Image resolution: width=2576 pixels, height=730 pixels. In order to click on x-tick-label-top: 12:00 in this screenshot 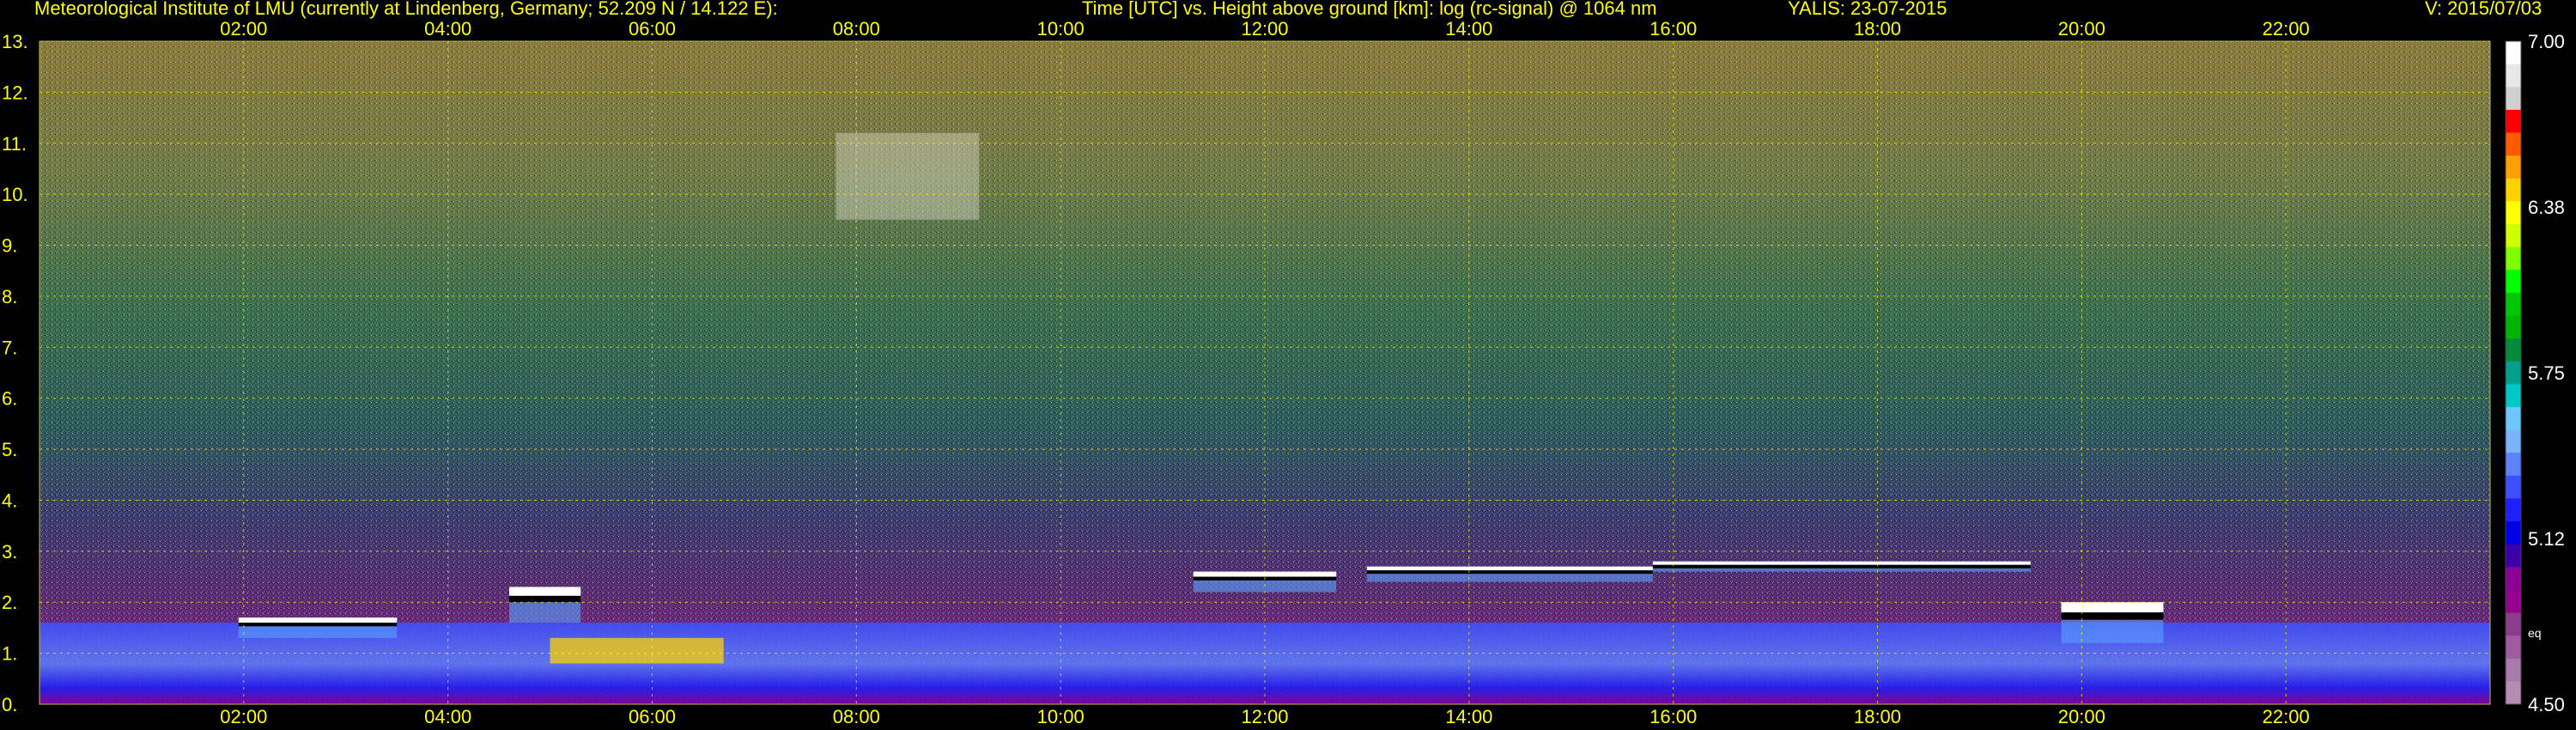, I will do `click(1265, 29)`.